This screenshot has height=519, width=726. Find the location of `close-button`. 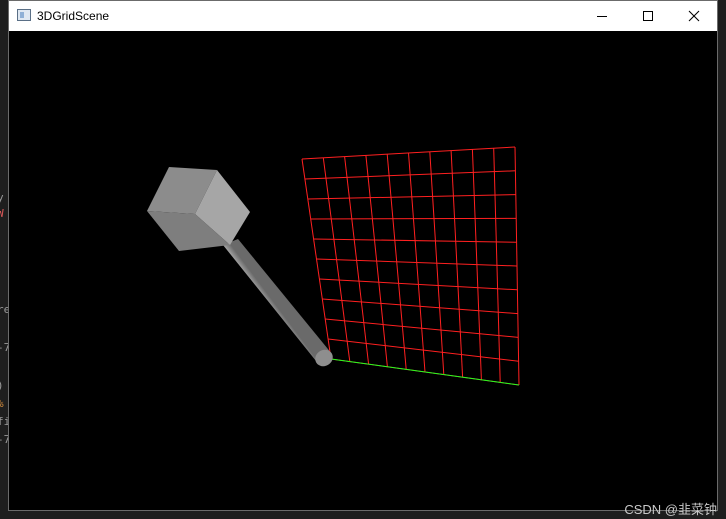

close-button is located at coordinates (694, 16).